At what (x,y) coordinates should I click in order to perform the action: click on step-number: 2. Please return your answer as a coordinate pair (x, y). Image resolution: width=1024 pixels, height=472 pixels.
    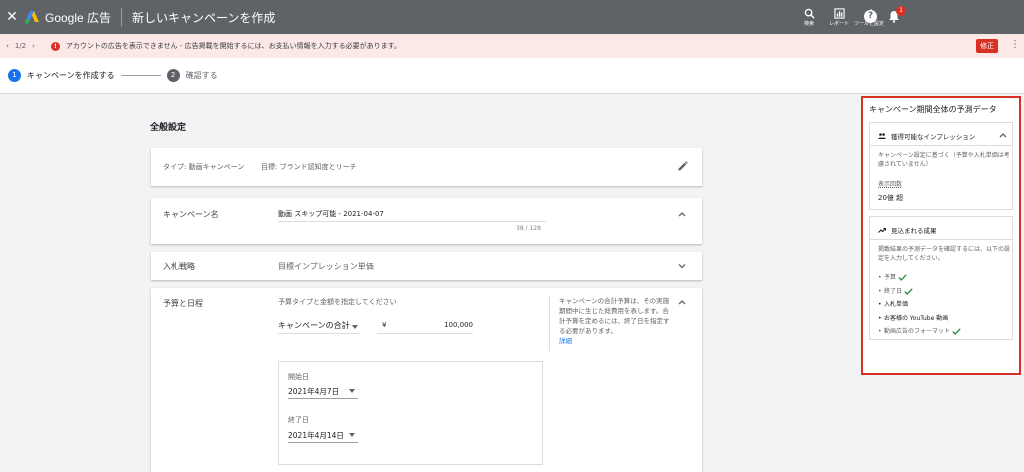
    Looking at the image, I should click on (173, 75).